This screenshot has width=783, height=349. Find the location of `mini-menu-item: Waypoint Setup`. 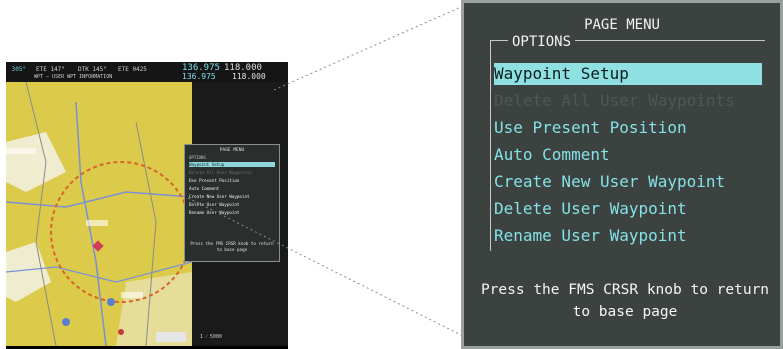

mini-menu-item: Waypoint Setup is located at coordinates (232, 164).